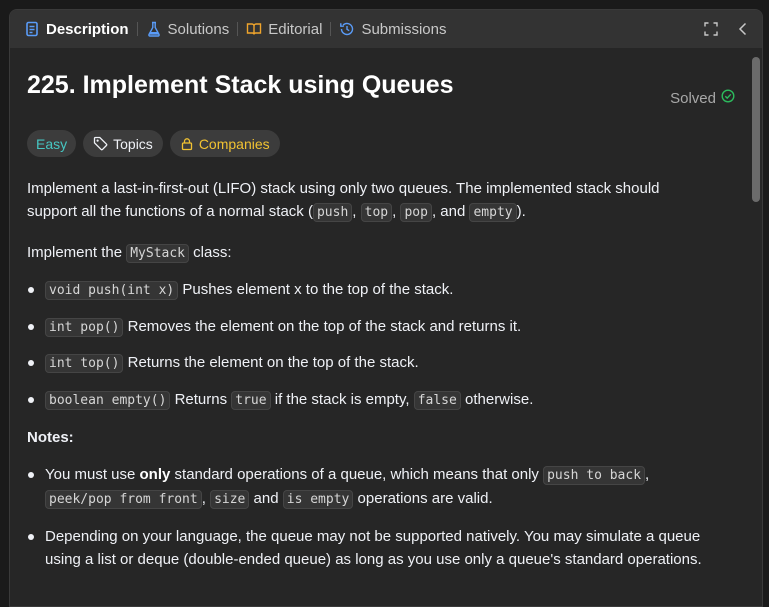 The height and width of the screenshot is (607, 769). I want to click on solved-label: Solved, so click(693, 98).